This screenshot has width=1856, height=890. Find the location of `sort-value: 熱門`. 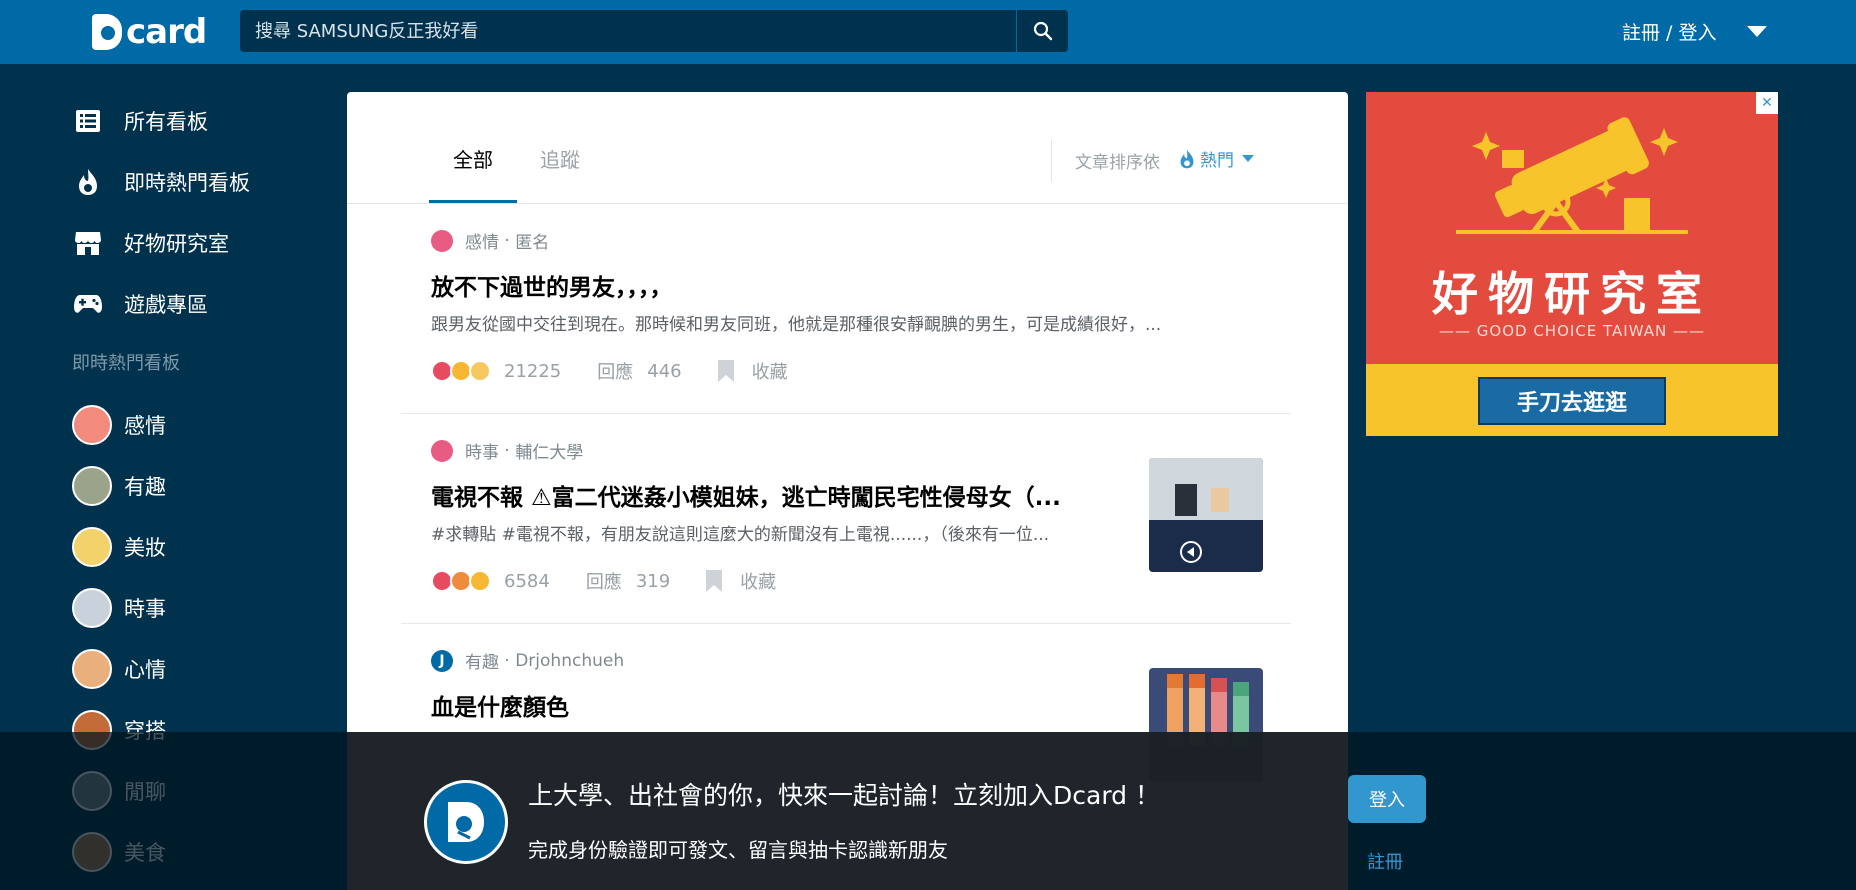

sort-value: 熱門 is located at coordinates (1217, 161).